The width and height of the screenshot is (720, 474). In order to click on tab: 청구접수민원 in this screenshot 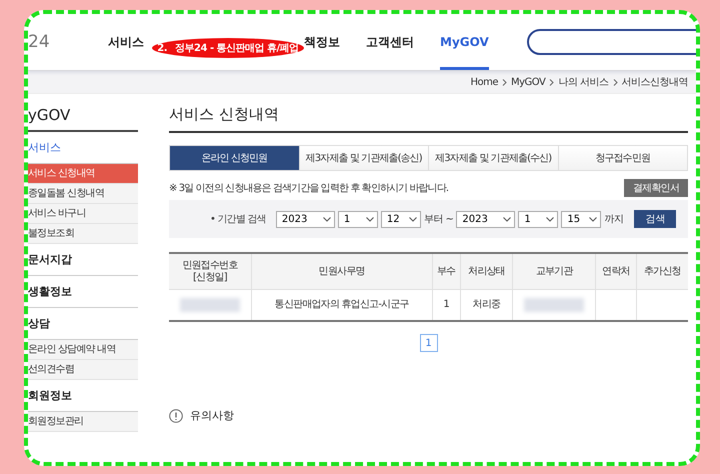, I will do `click(622, 158)`.